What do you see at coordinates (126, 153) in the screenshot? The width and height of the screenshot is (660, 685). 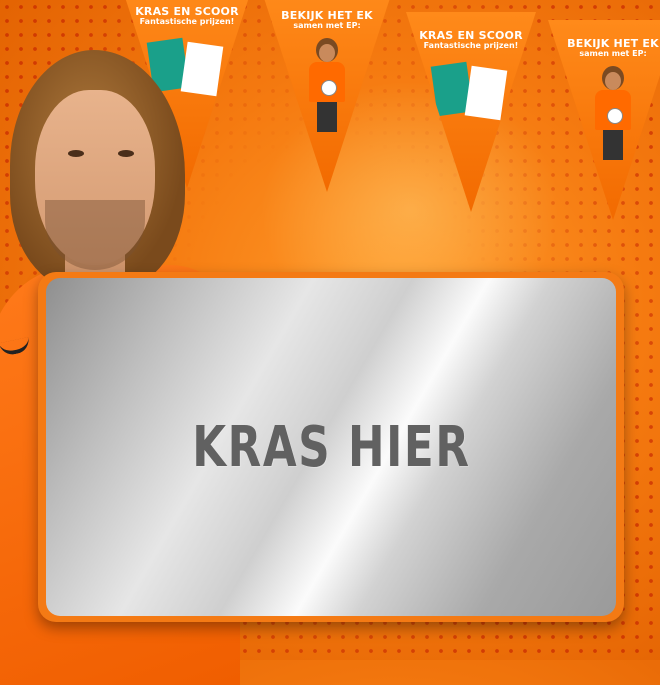 I see `right-eye` at bounding box center [126, 153].